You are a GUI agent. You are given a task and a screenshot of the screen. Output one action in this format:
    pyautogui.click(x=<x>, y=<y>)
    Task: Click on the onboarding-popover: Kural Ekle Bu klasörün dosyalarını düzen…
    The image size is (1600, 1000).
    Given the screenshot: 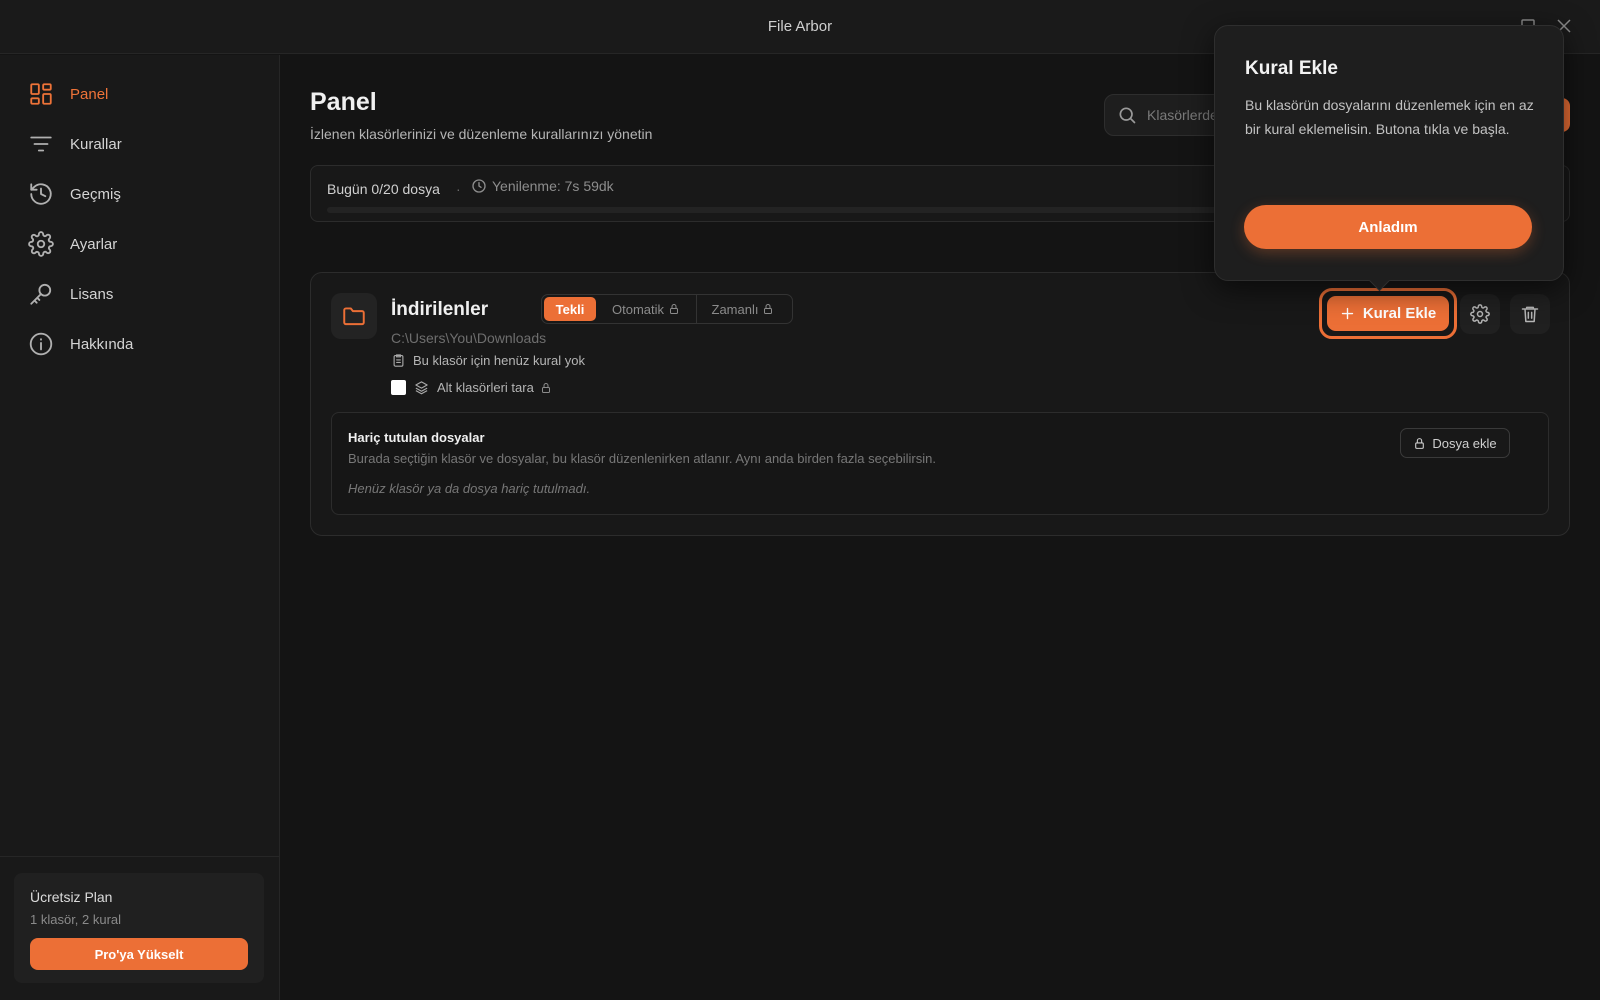 What is the action you would take?
    pyautogui.click(x=1389, y=153)
    